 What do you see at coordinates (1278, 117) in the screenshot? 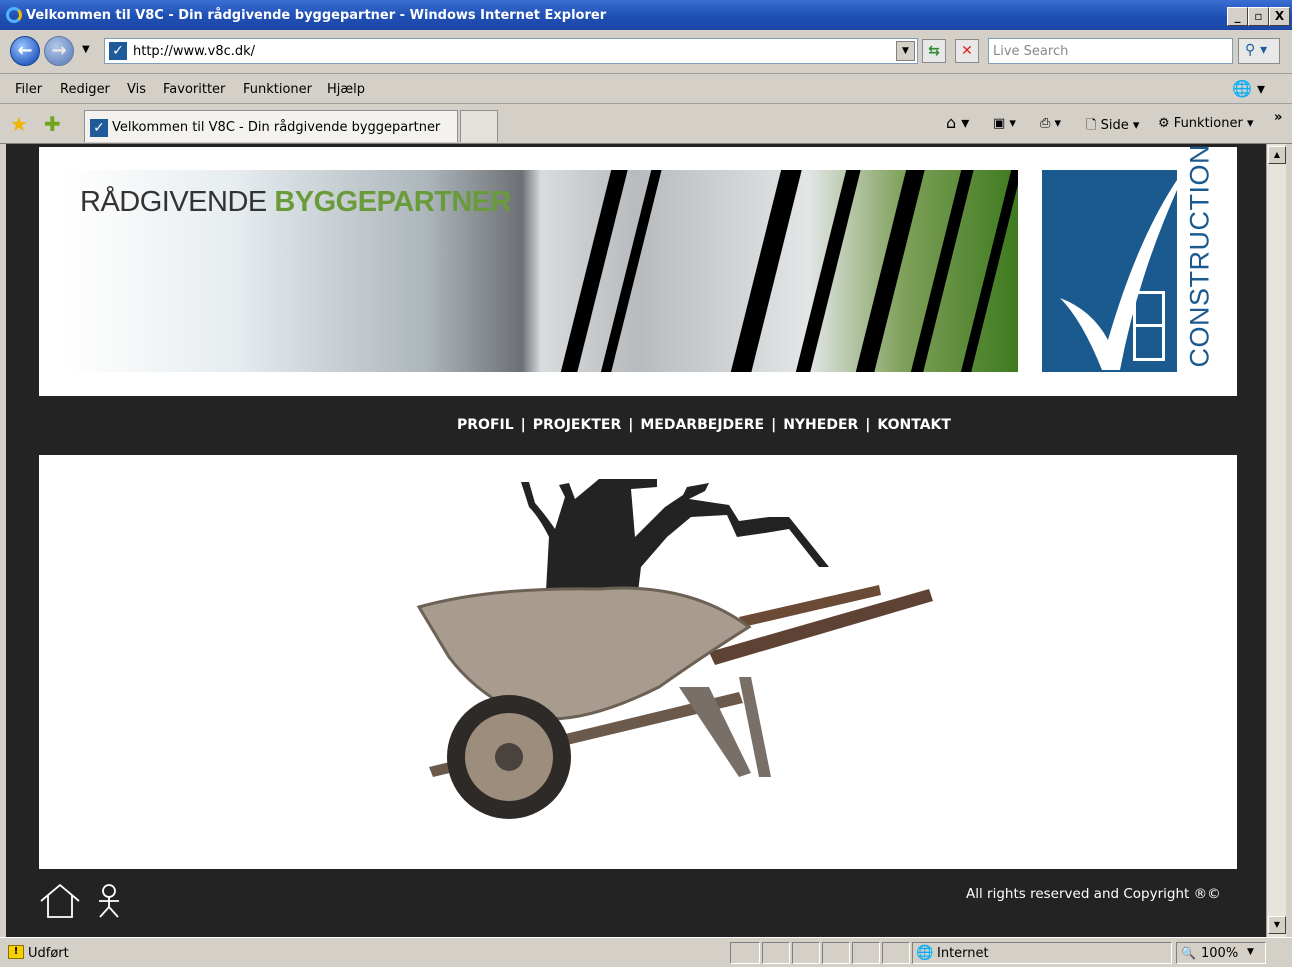
I see `chevron-more-icon: »` at bounding box center [1278, 117].